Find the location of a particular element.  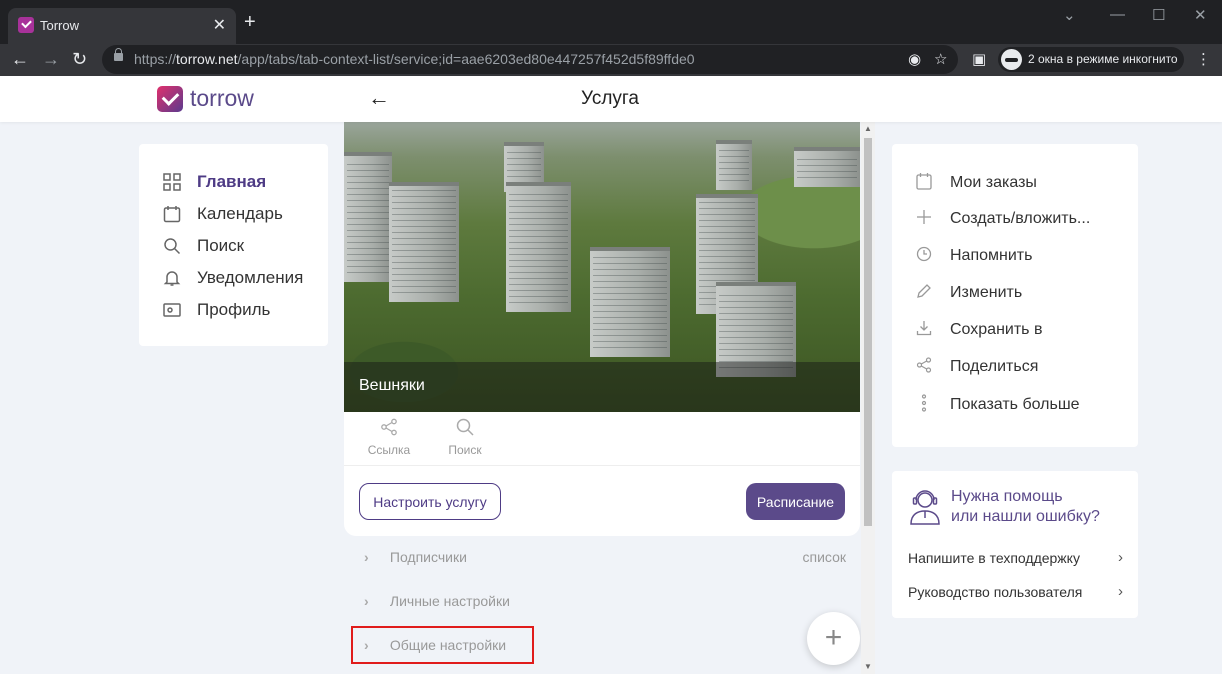

support-link: Напишите в техподдержку › is located at coordinates (1015, 557).